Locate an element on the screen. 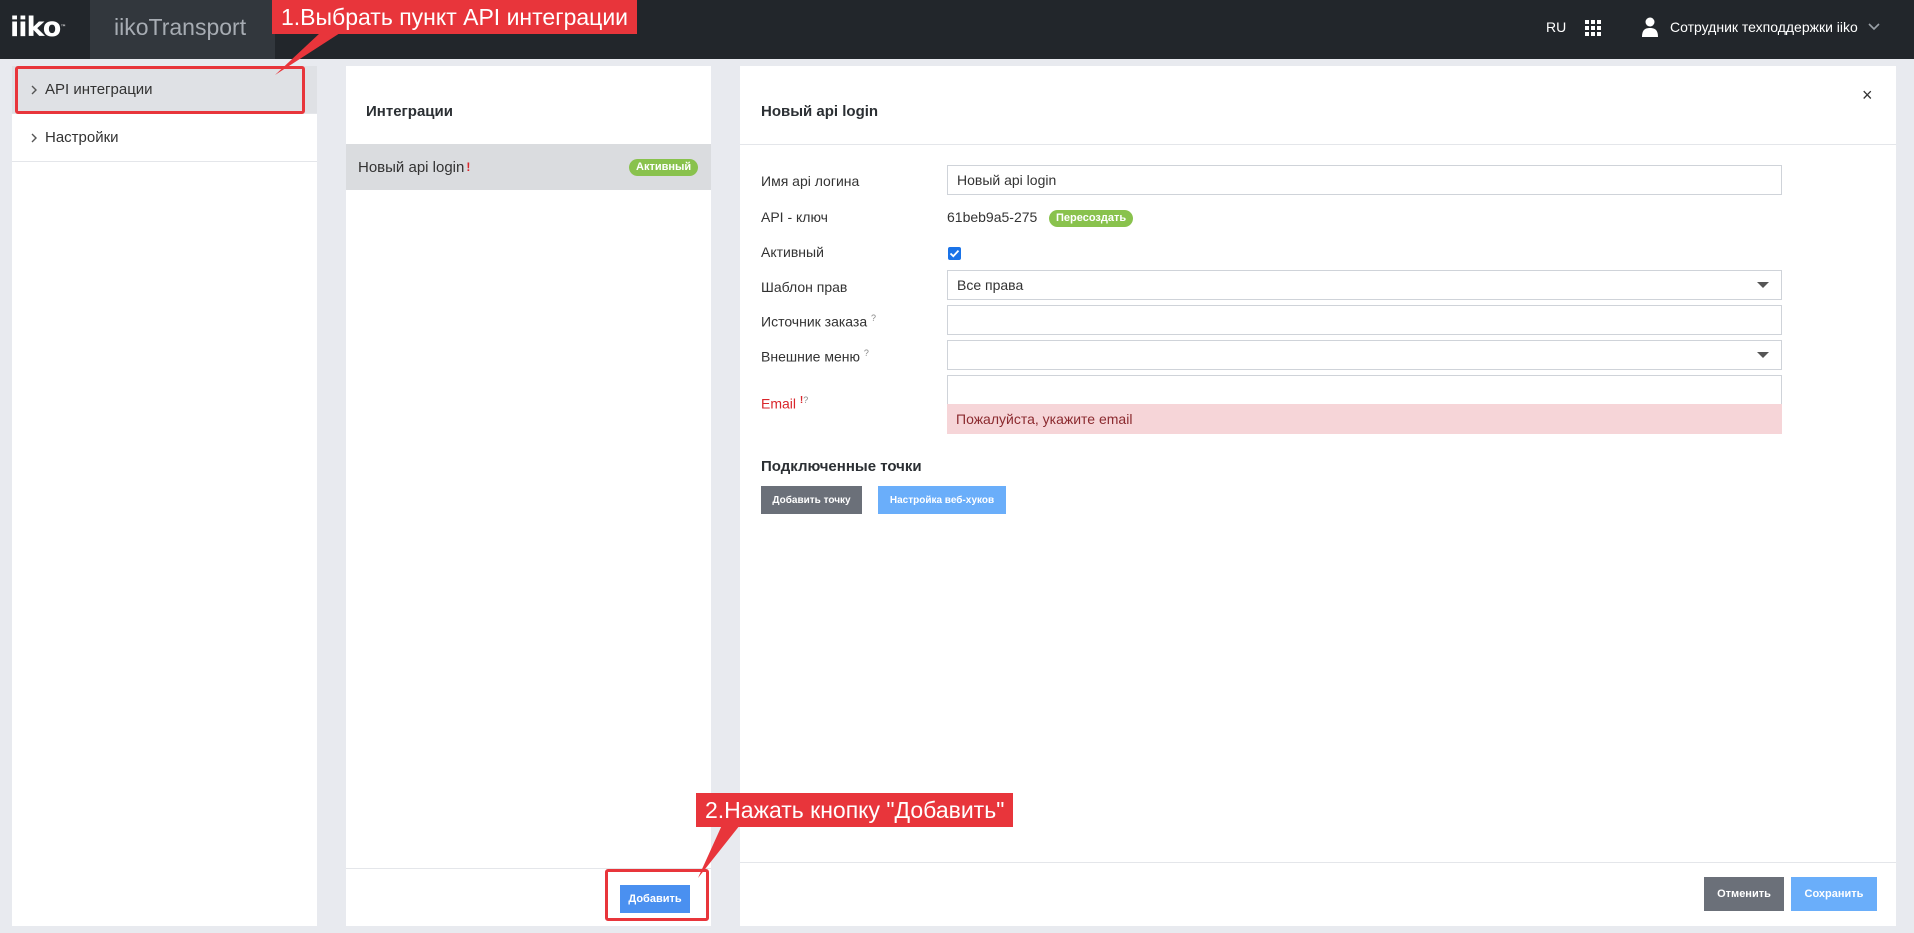  annotation-step-1: 1.Выбрать пункт API интеграции is located at coordinates (455, 17).